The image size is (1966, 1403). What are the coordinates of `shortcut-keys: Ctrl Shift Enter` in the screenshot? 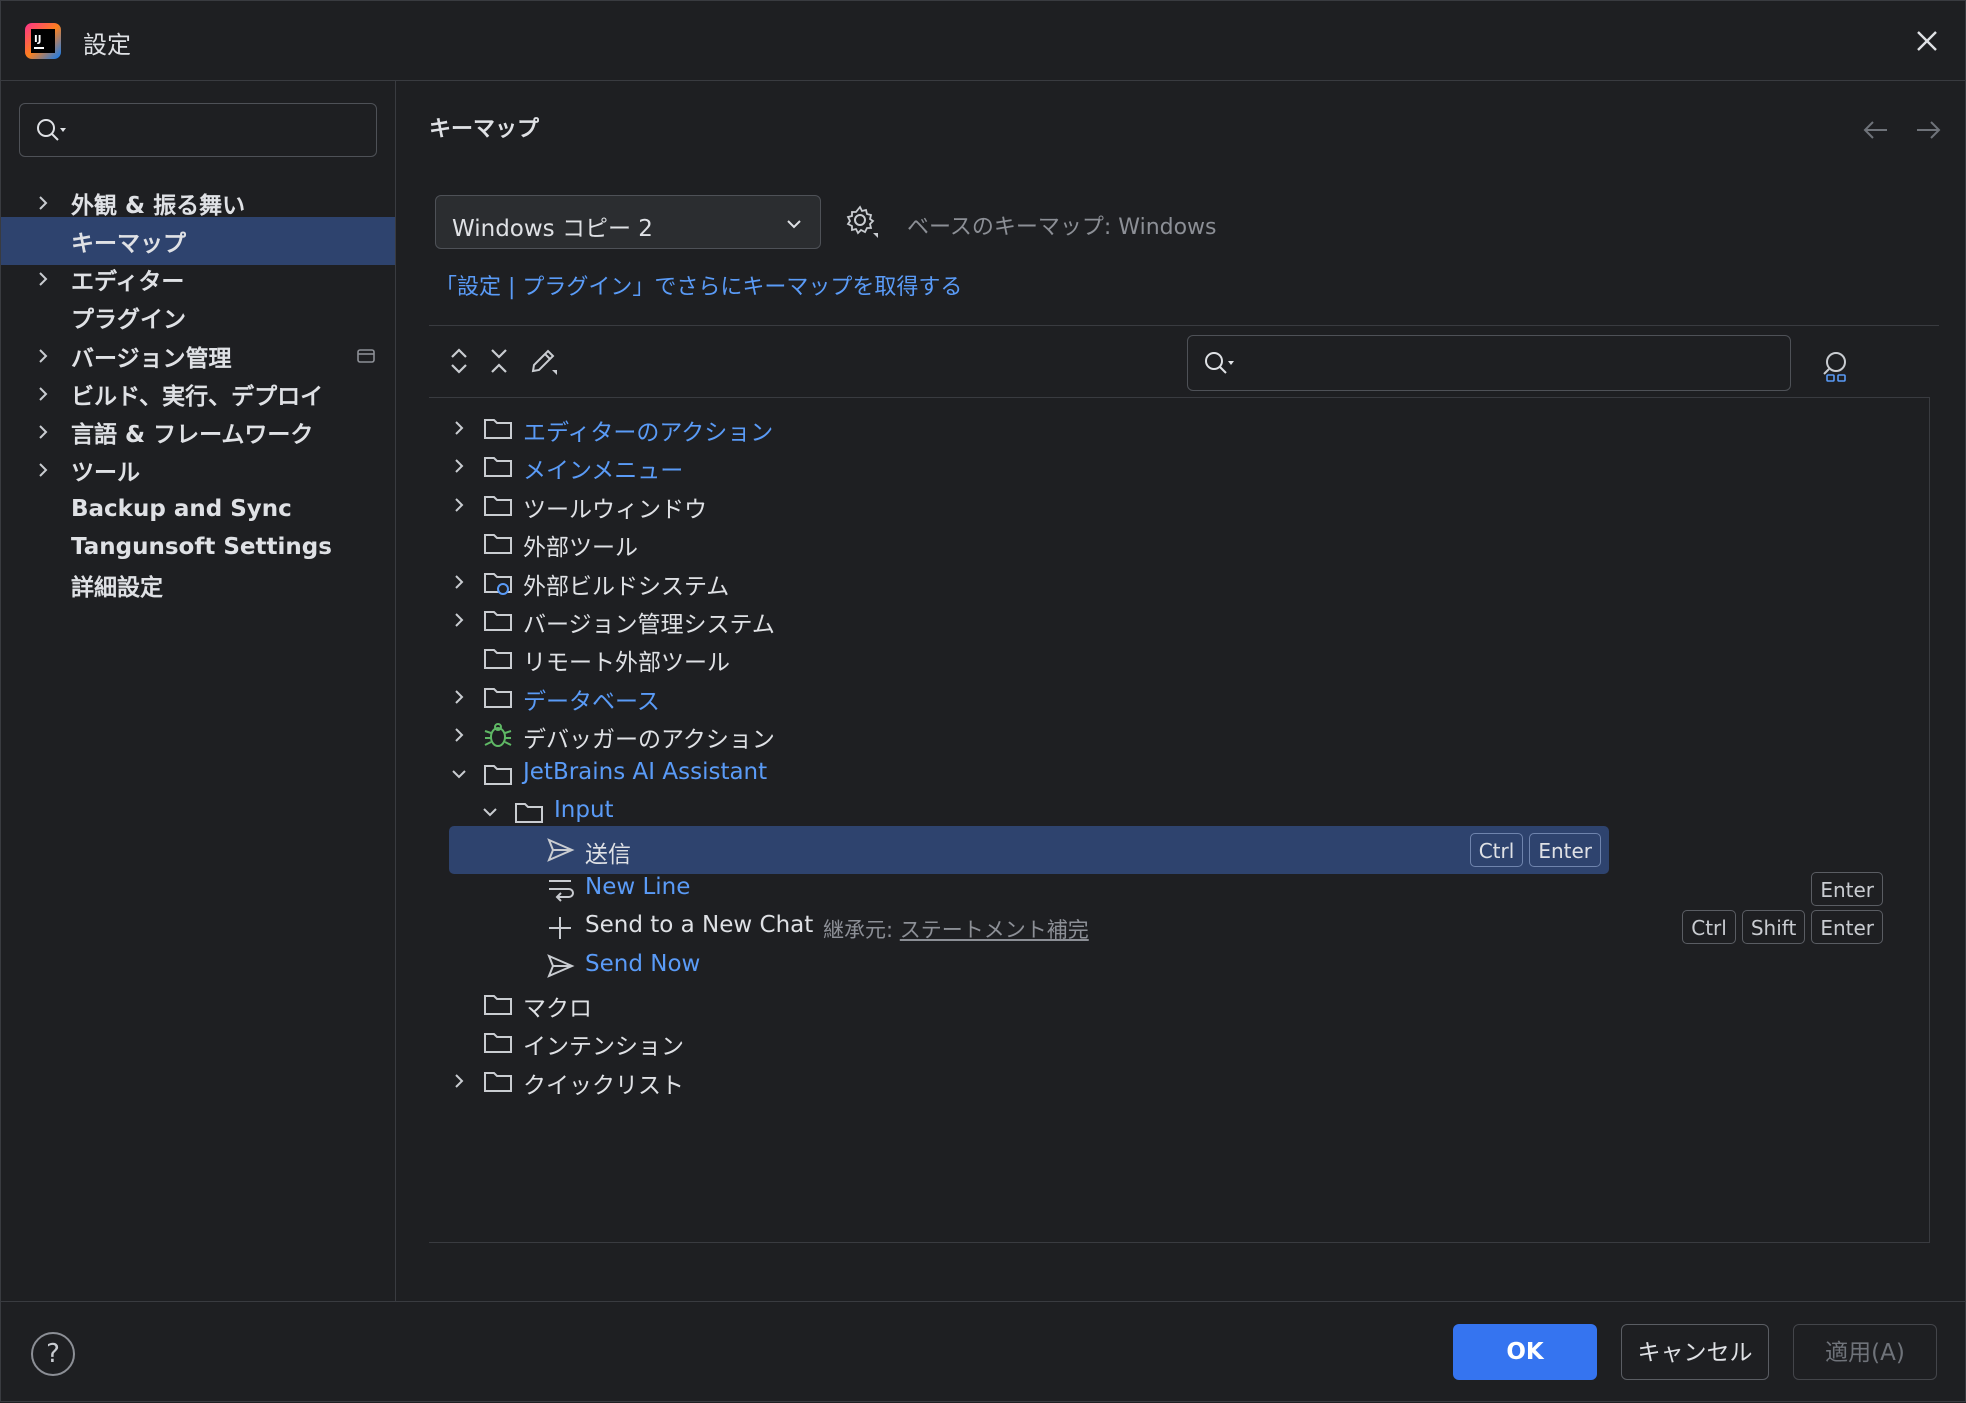 It's located at (1782, 927).